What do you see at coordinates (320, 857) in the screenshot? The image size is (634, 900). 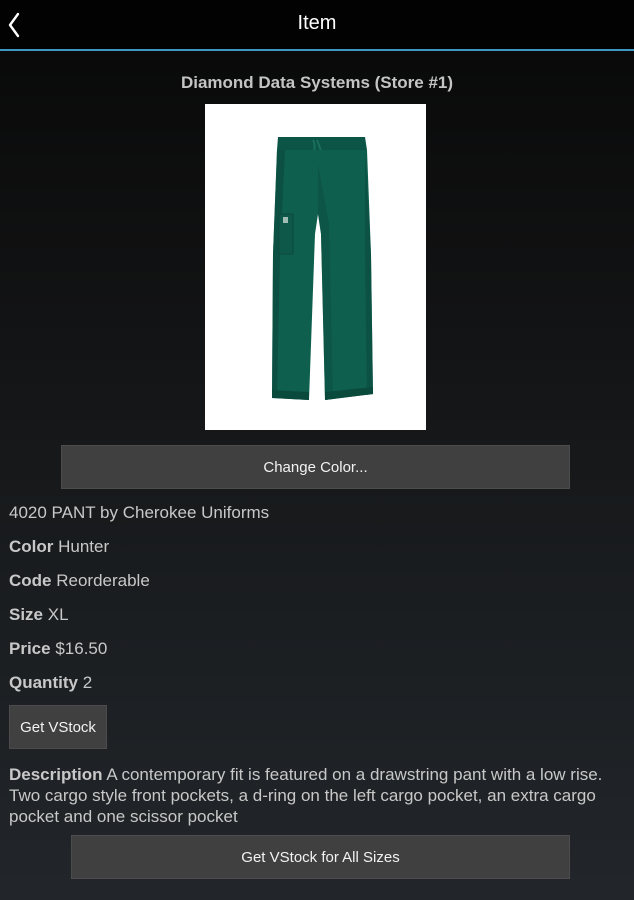 I see `get-vstock-all-sizes-button: Get VStock for All Sizes` at bounding box center [320, 857].